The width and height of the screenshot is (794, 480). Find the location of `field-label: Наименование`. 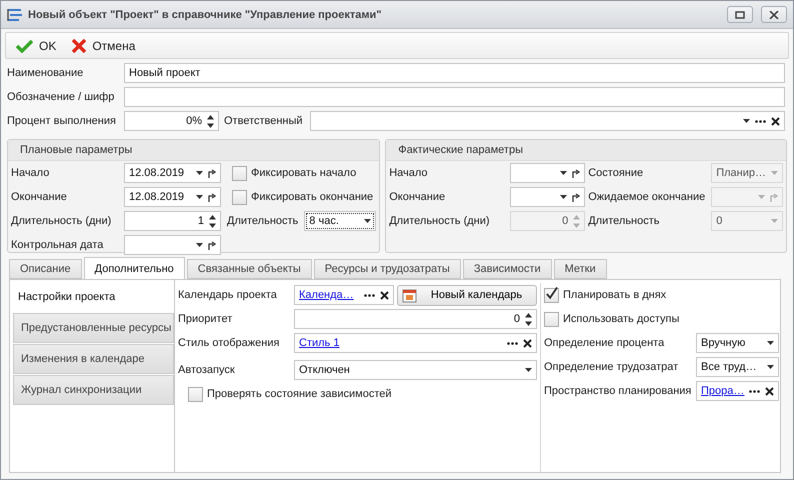

field-label: Наименование is located at coordinates (45, 73).